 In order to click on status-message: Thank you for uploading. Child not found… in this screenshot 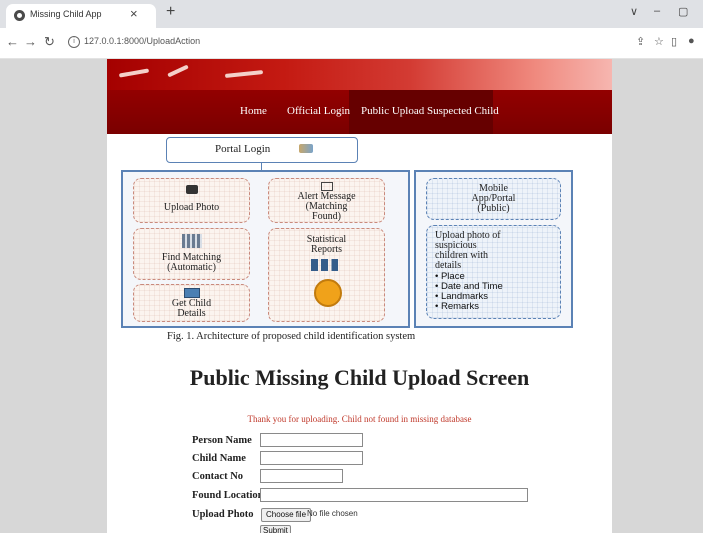, I will do `click(359, 419)`.